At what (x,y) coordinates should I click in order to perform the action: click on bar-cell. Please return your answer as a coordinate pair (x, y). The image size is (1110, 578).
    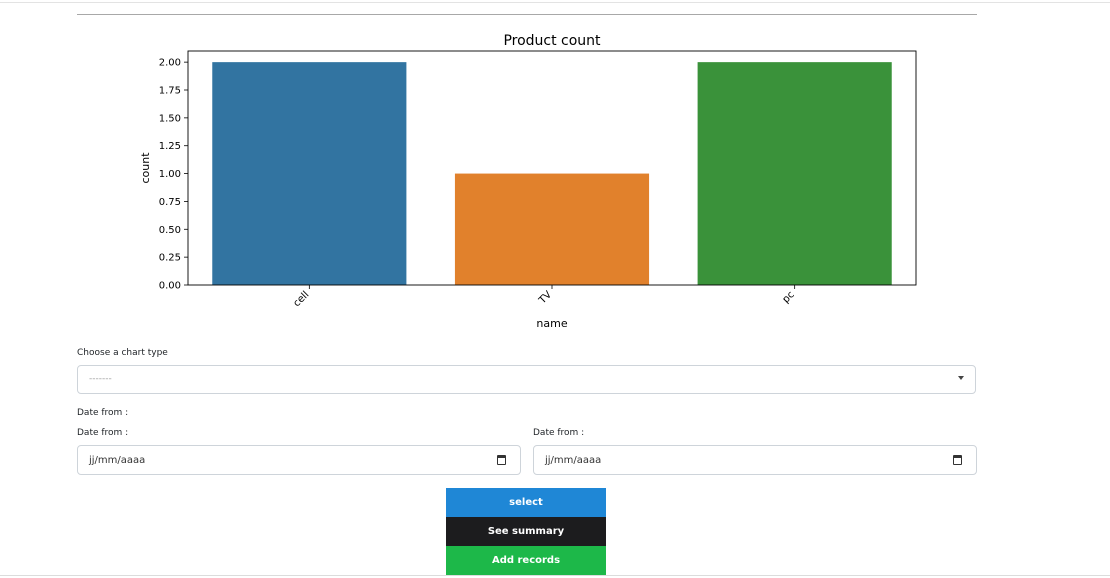
    Looking at the image, I should click on (309, 174).